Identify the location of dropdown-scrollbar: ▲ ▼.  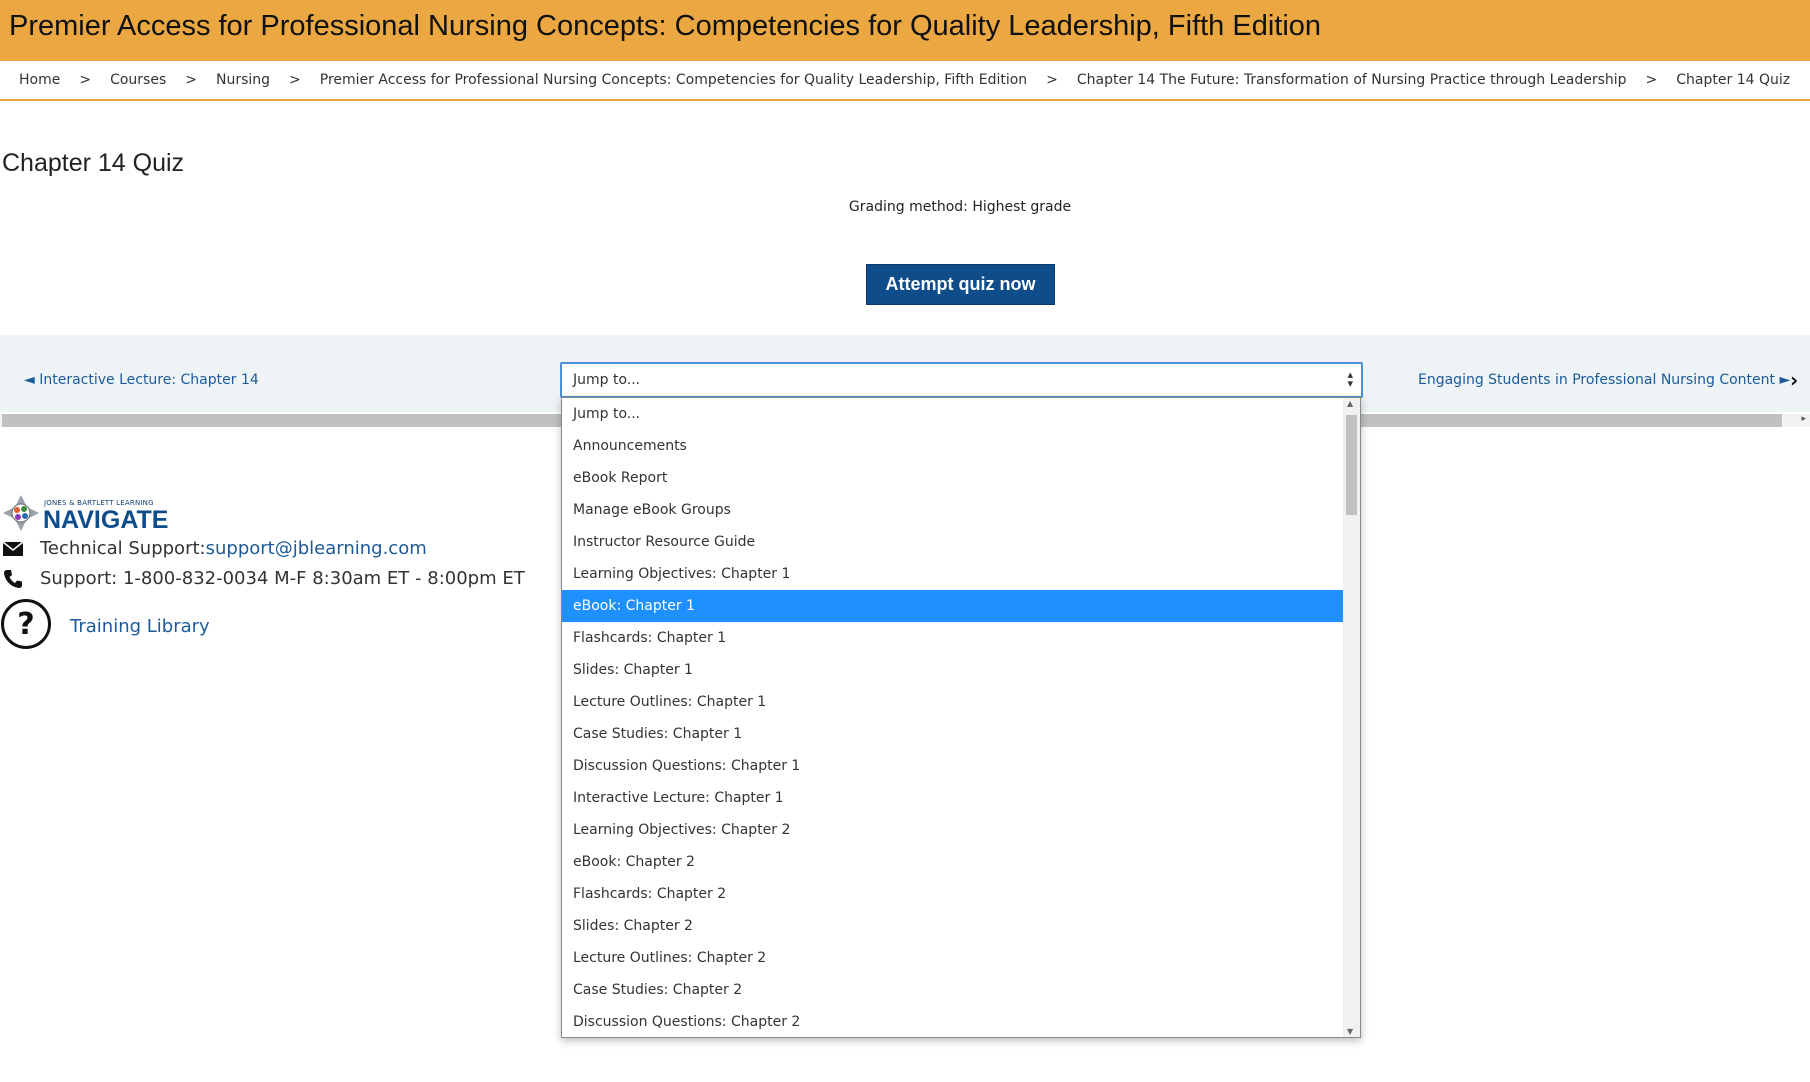
(1351, 717).